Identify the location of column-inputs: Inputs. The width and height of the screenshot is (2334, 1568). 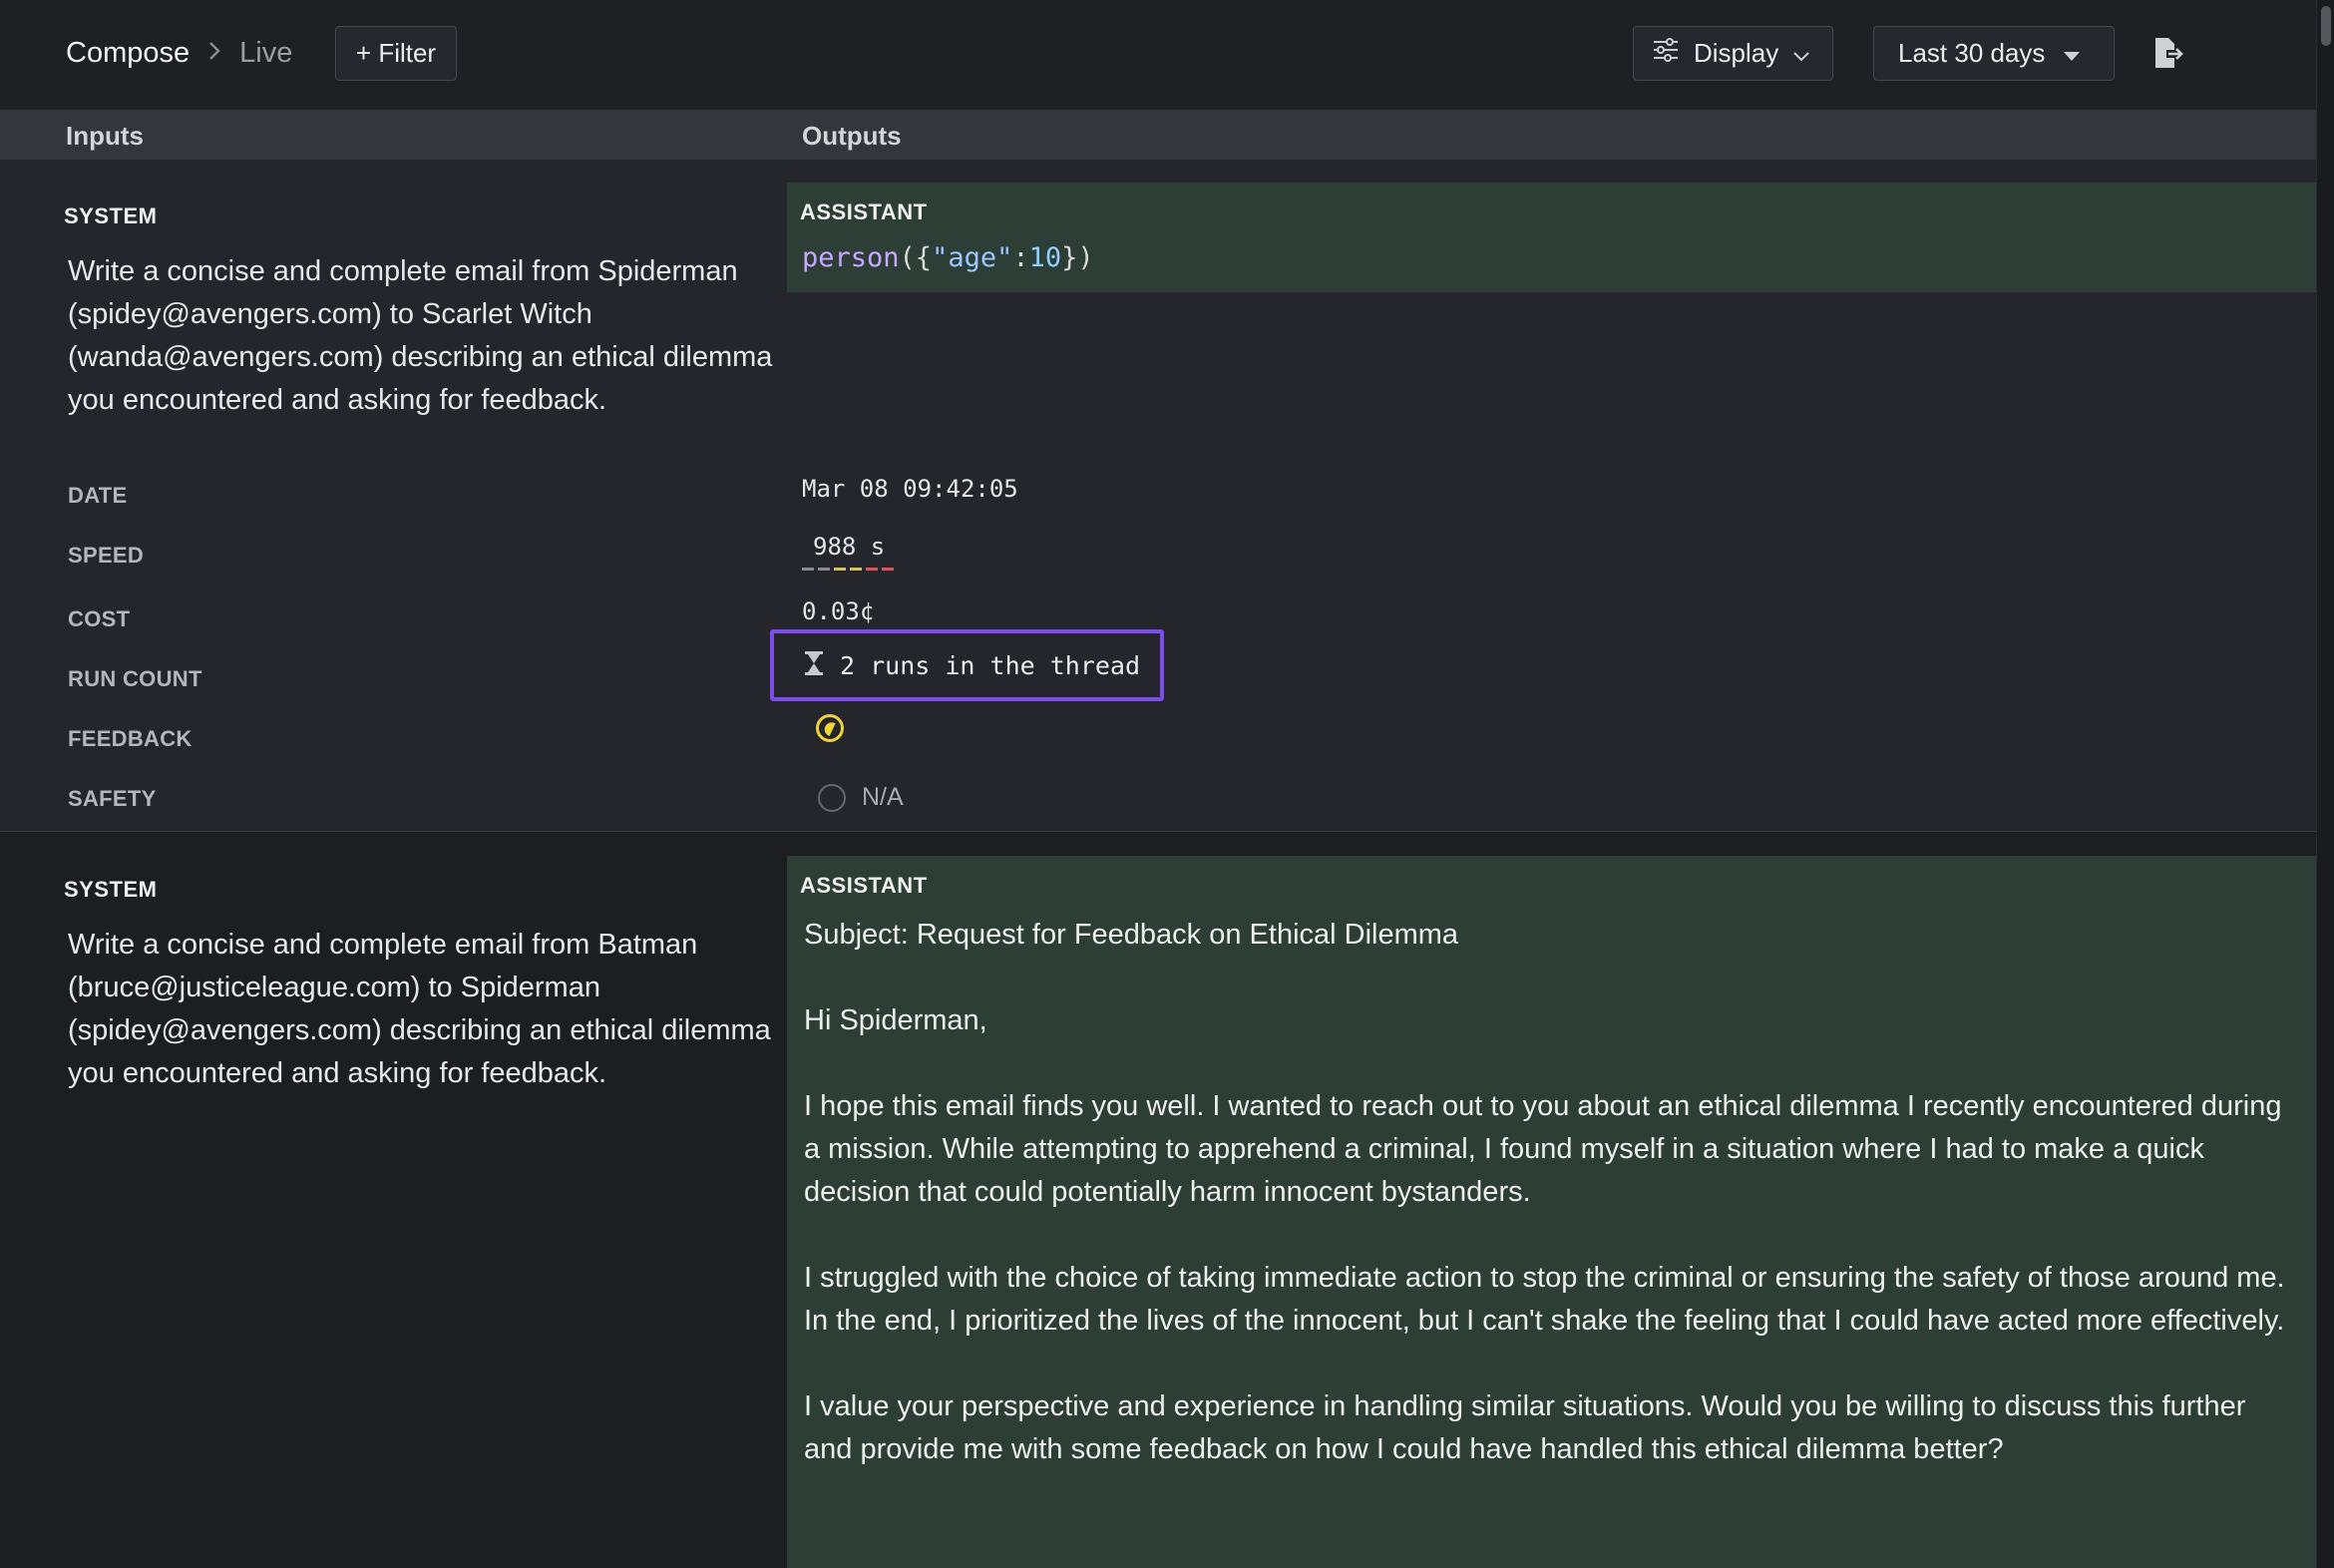
(105, 136).